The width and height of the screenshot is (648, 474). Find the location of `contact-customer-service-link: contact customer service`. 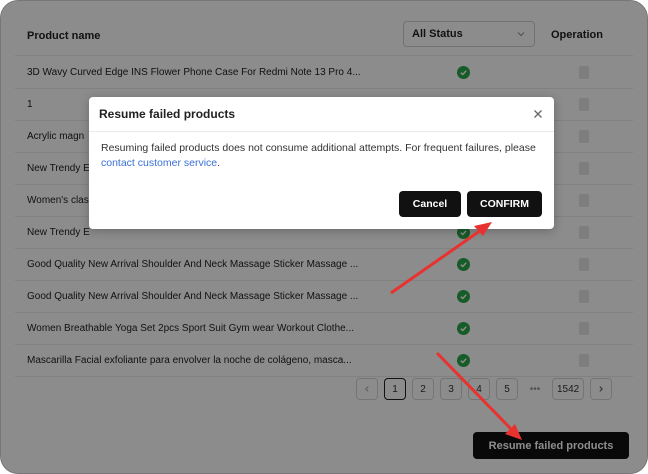

contact-customer-service-link: contact customer service is located at coordinates (159, 163).